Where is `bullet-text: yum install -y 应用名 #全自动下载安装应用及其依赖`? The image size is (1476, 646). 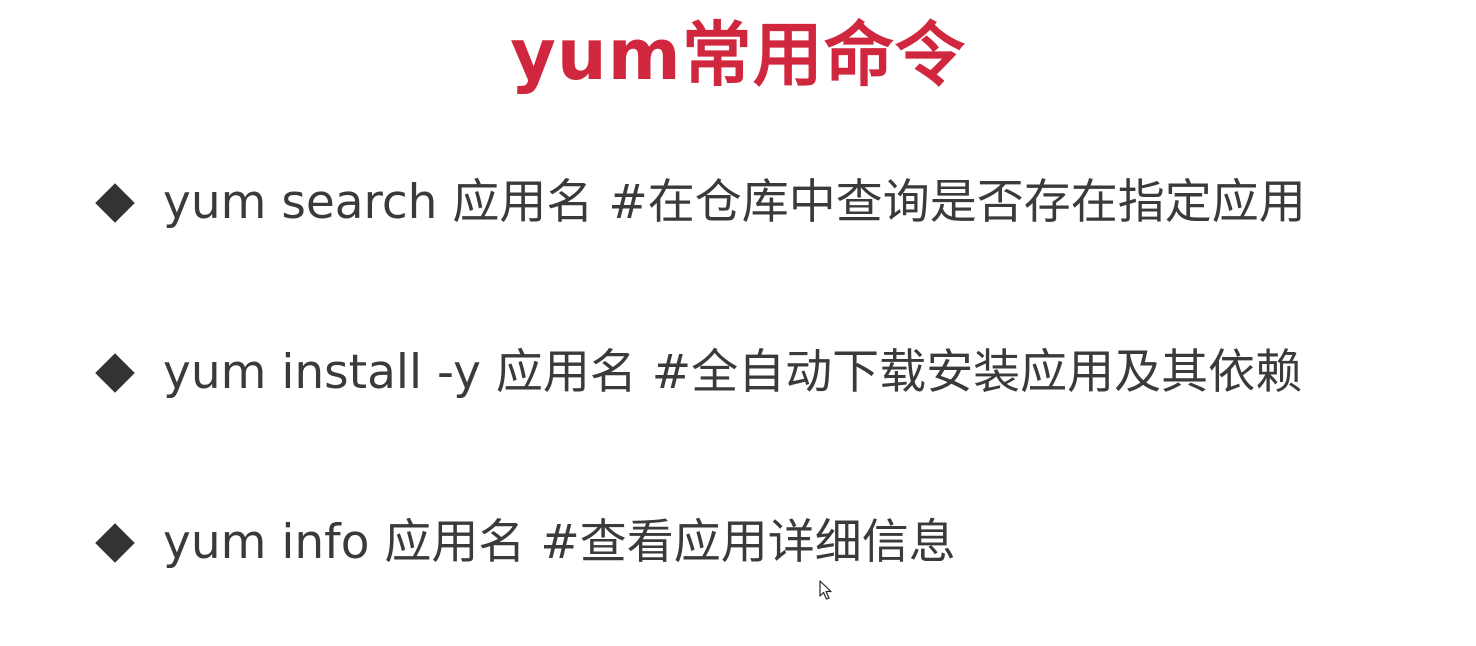 bullet-text: yum install -y 应用名 #全自动下载安装应用及其依赖 is located at coordinates (733, 372).